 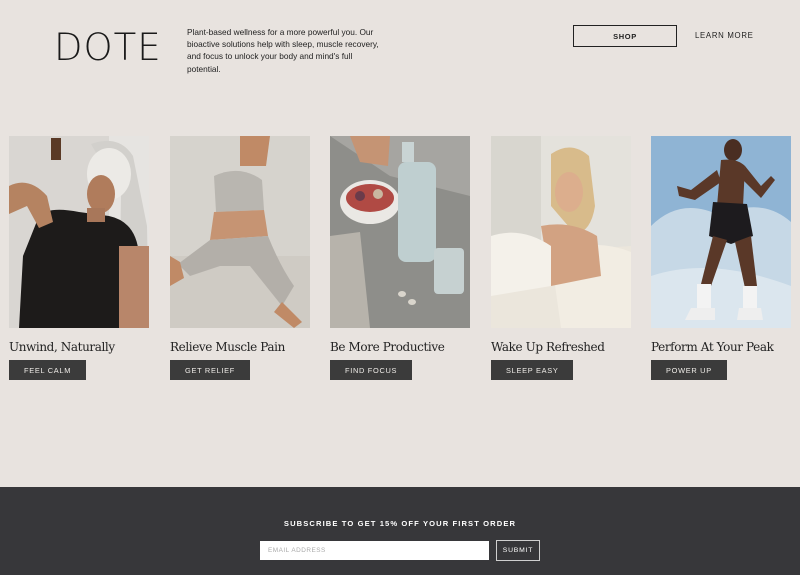 I want to click on focus-photo, so click(x=400, y=232).